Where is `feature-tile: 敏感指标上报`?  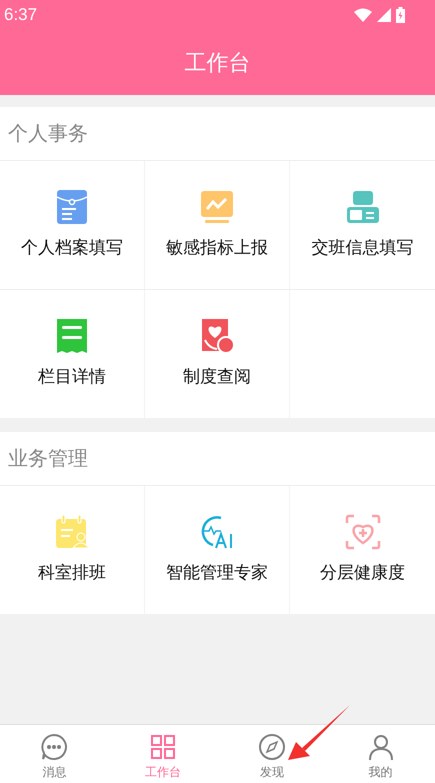
feature-tile: 敏感指标上报 is located at coordinates (217, 225).